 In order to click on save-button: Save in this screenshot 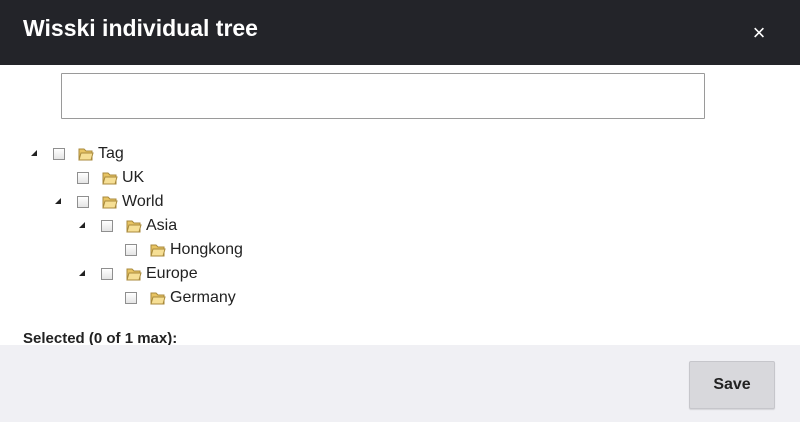, I will do `click(732, 385)`.